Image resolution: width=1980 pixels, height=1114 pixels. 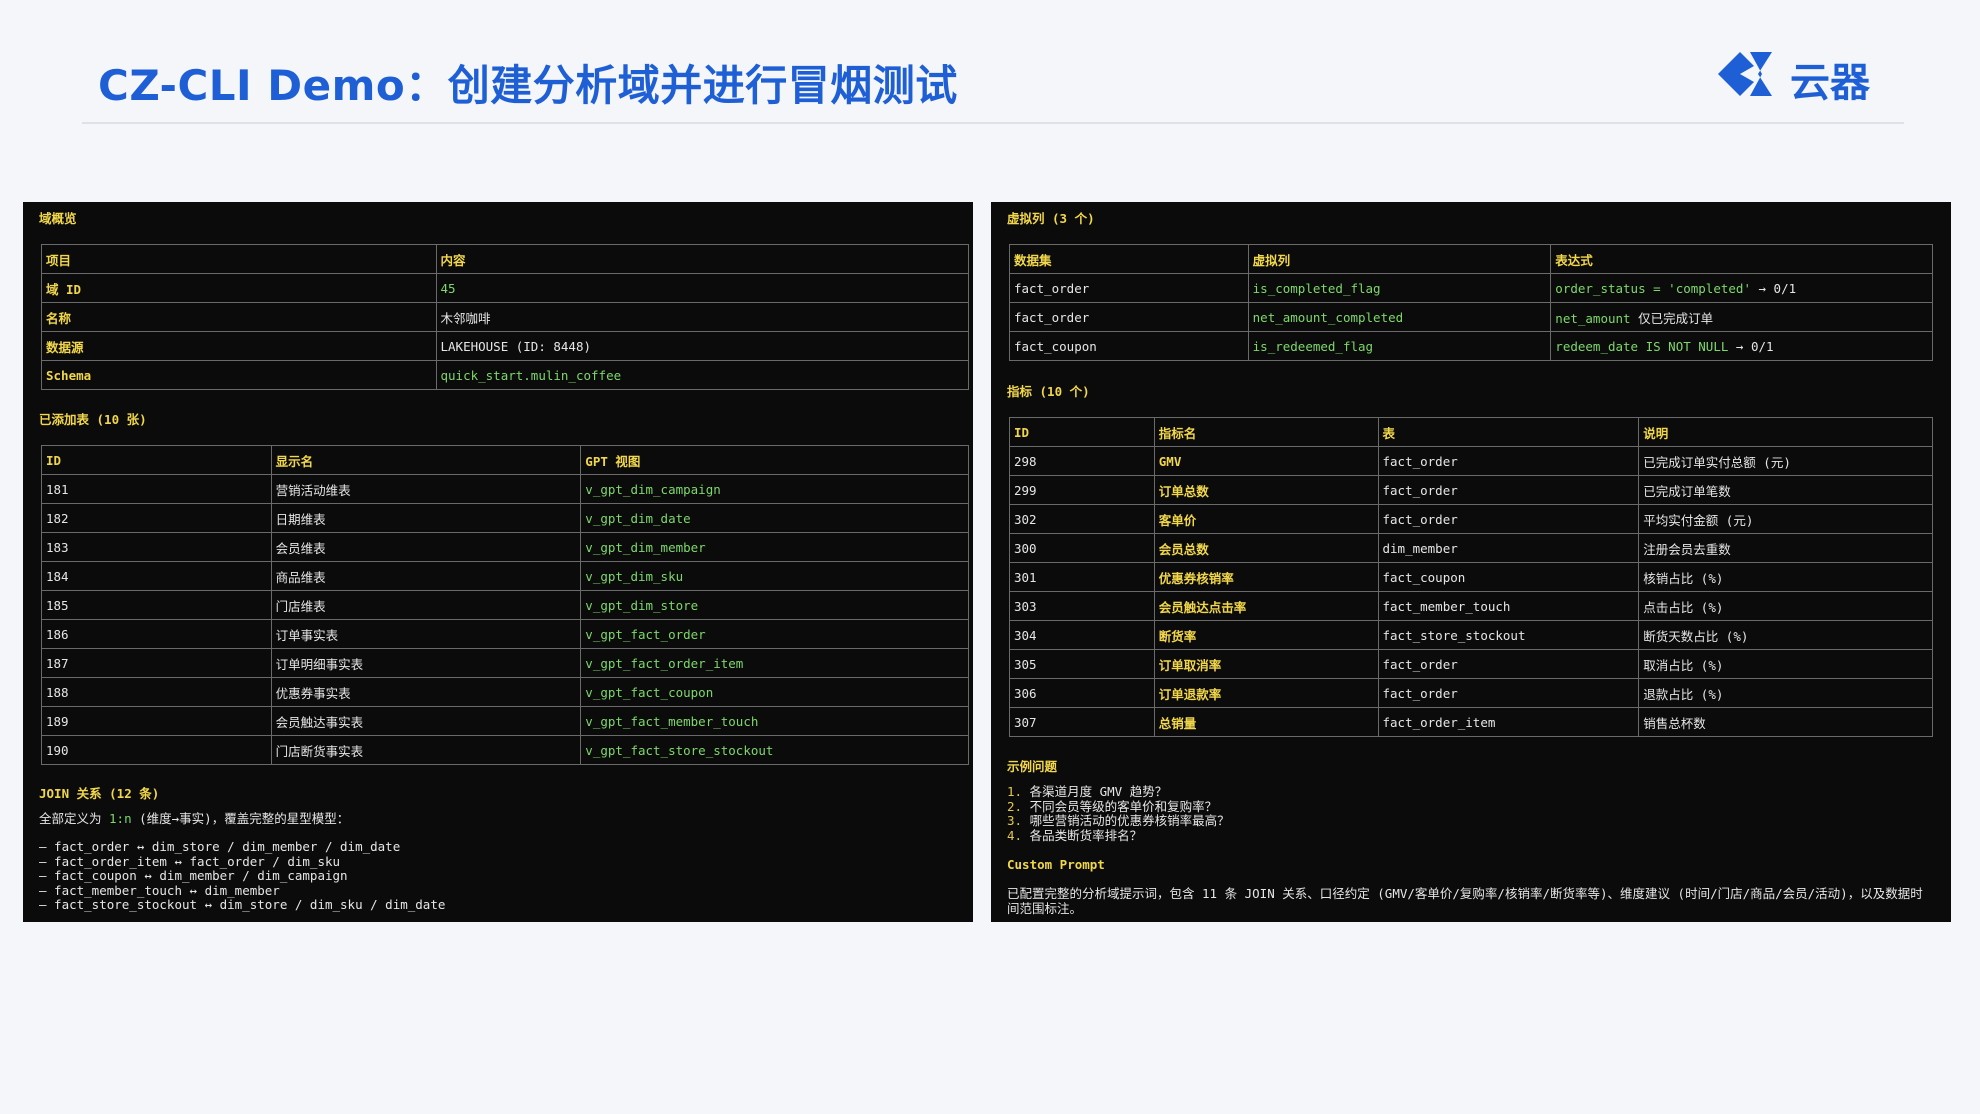 What do you see at coordinates (1785, 606) in the screenshot?
I see `metric-description: 点击占比 (%)` at bounding box center [1785, 606].